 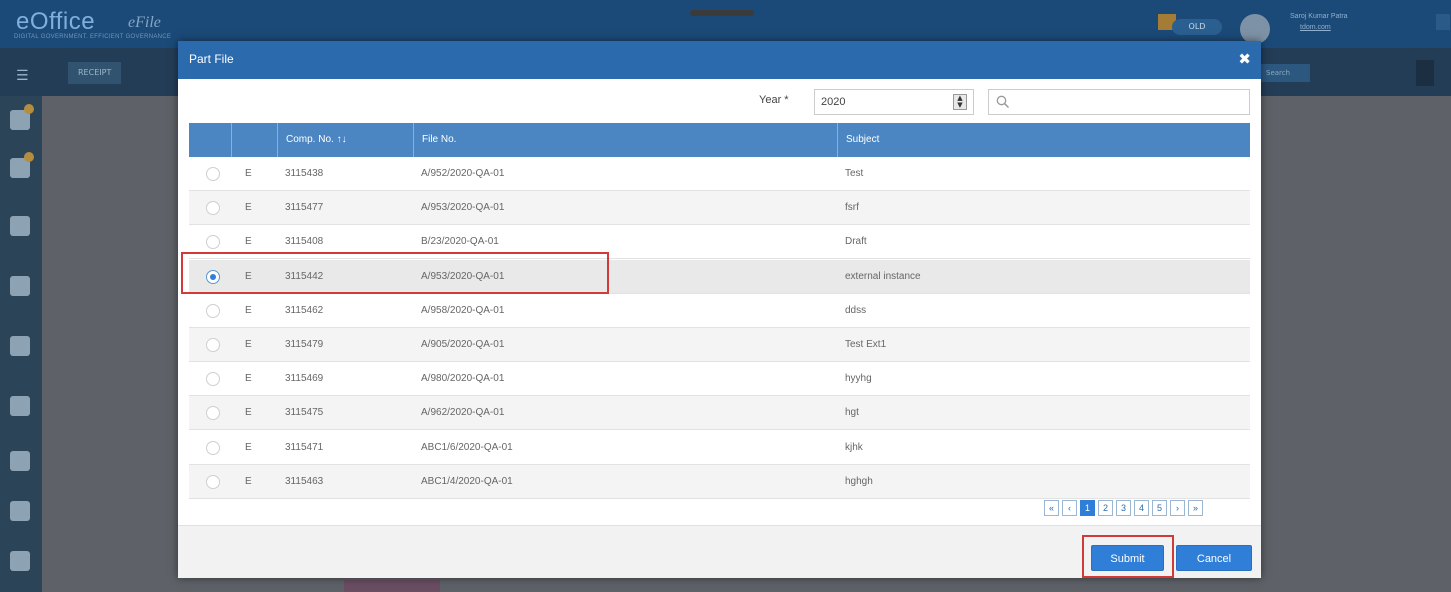 What do you see at coordinates (1284, 73) in the screenshot?
I see `search-button: Search` at bounding box center [1284, 73].